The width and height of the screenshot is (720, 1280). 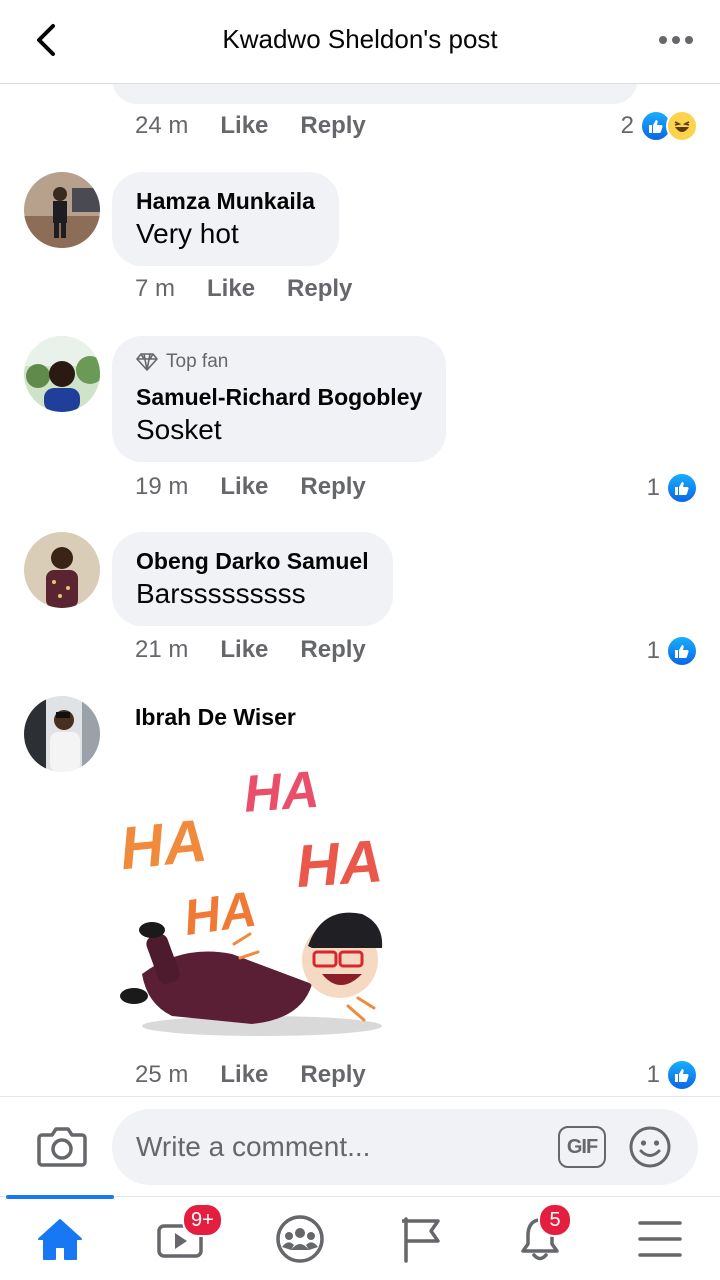 I want to click on camera-button, so click(x=62, y=1146).